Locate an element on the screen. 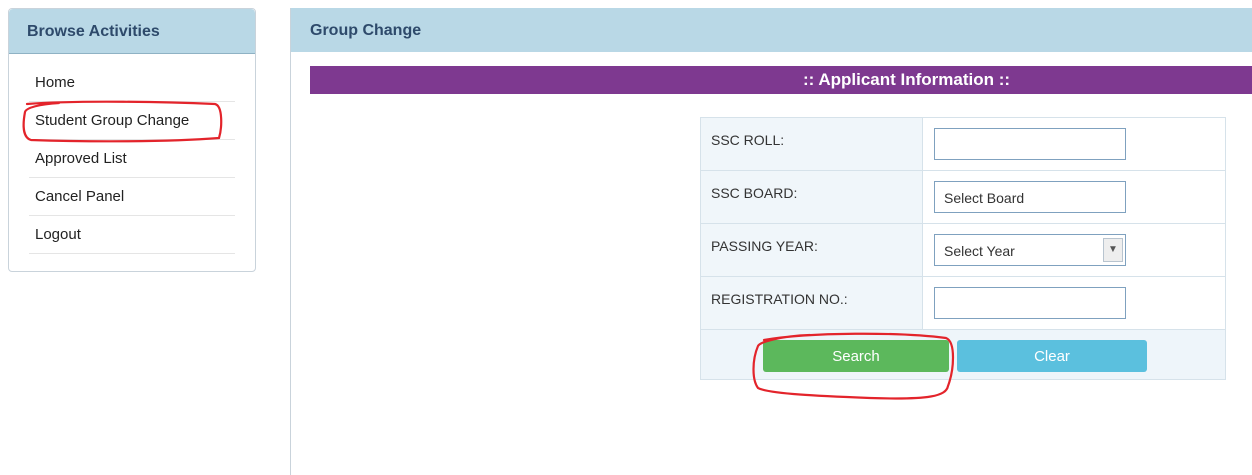  page-title: Group Change is located at coordinates (771, 30).